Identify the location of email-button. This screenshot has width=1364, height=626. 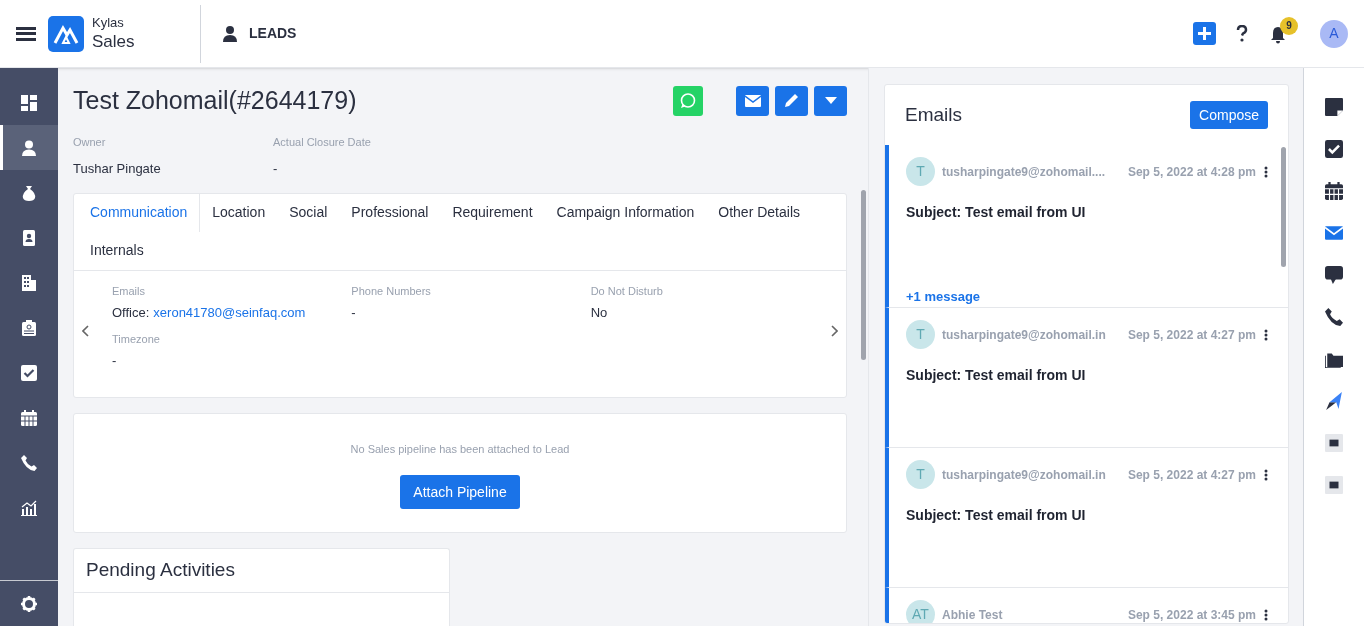
(752, 100).